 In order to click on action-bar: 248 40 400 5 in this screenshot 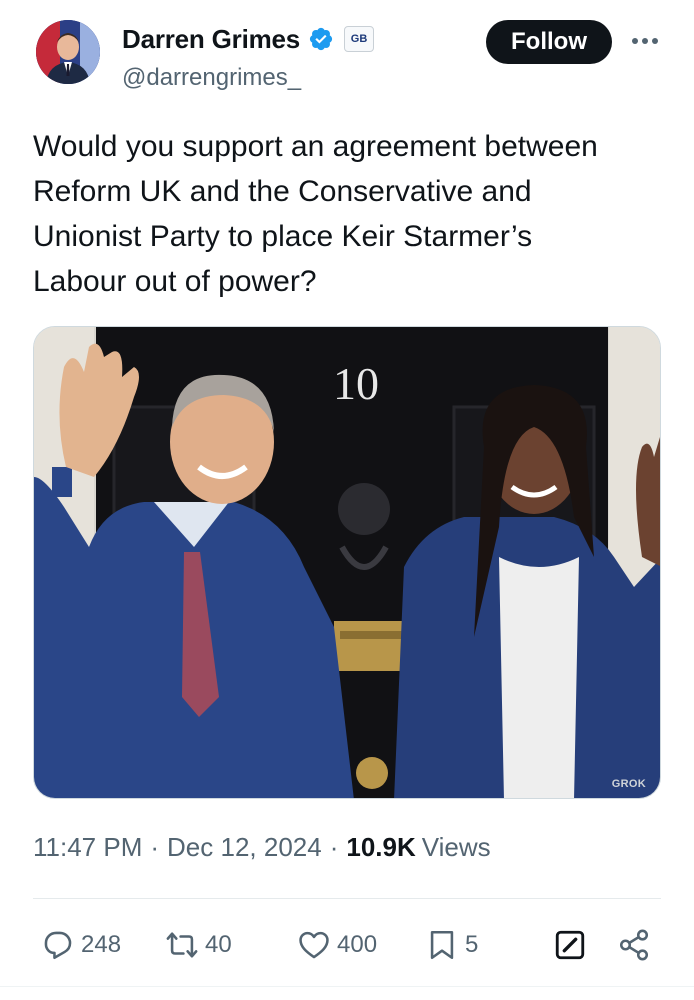, I will do `click(347, 945)`.